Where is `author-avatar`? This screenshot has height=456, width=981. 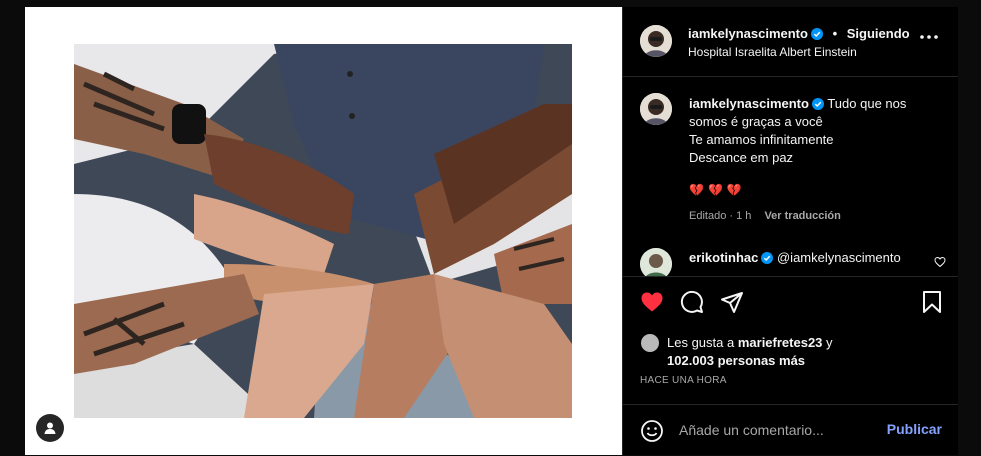 author-avatar is located at coordinates (656, 41).